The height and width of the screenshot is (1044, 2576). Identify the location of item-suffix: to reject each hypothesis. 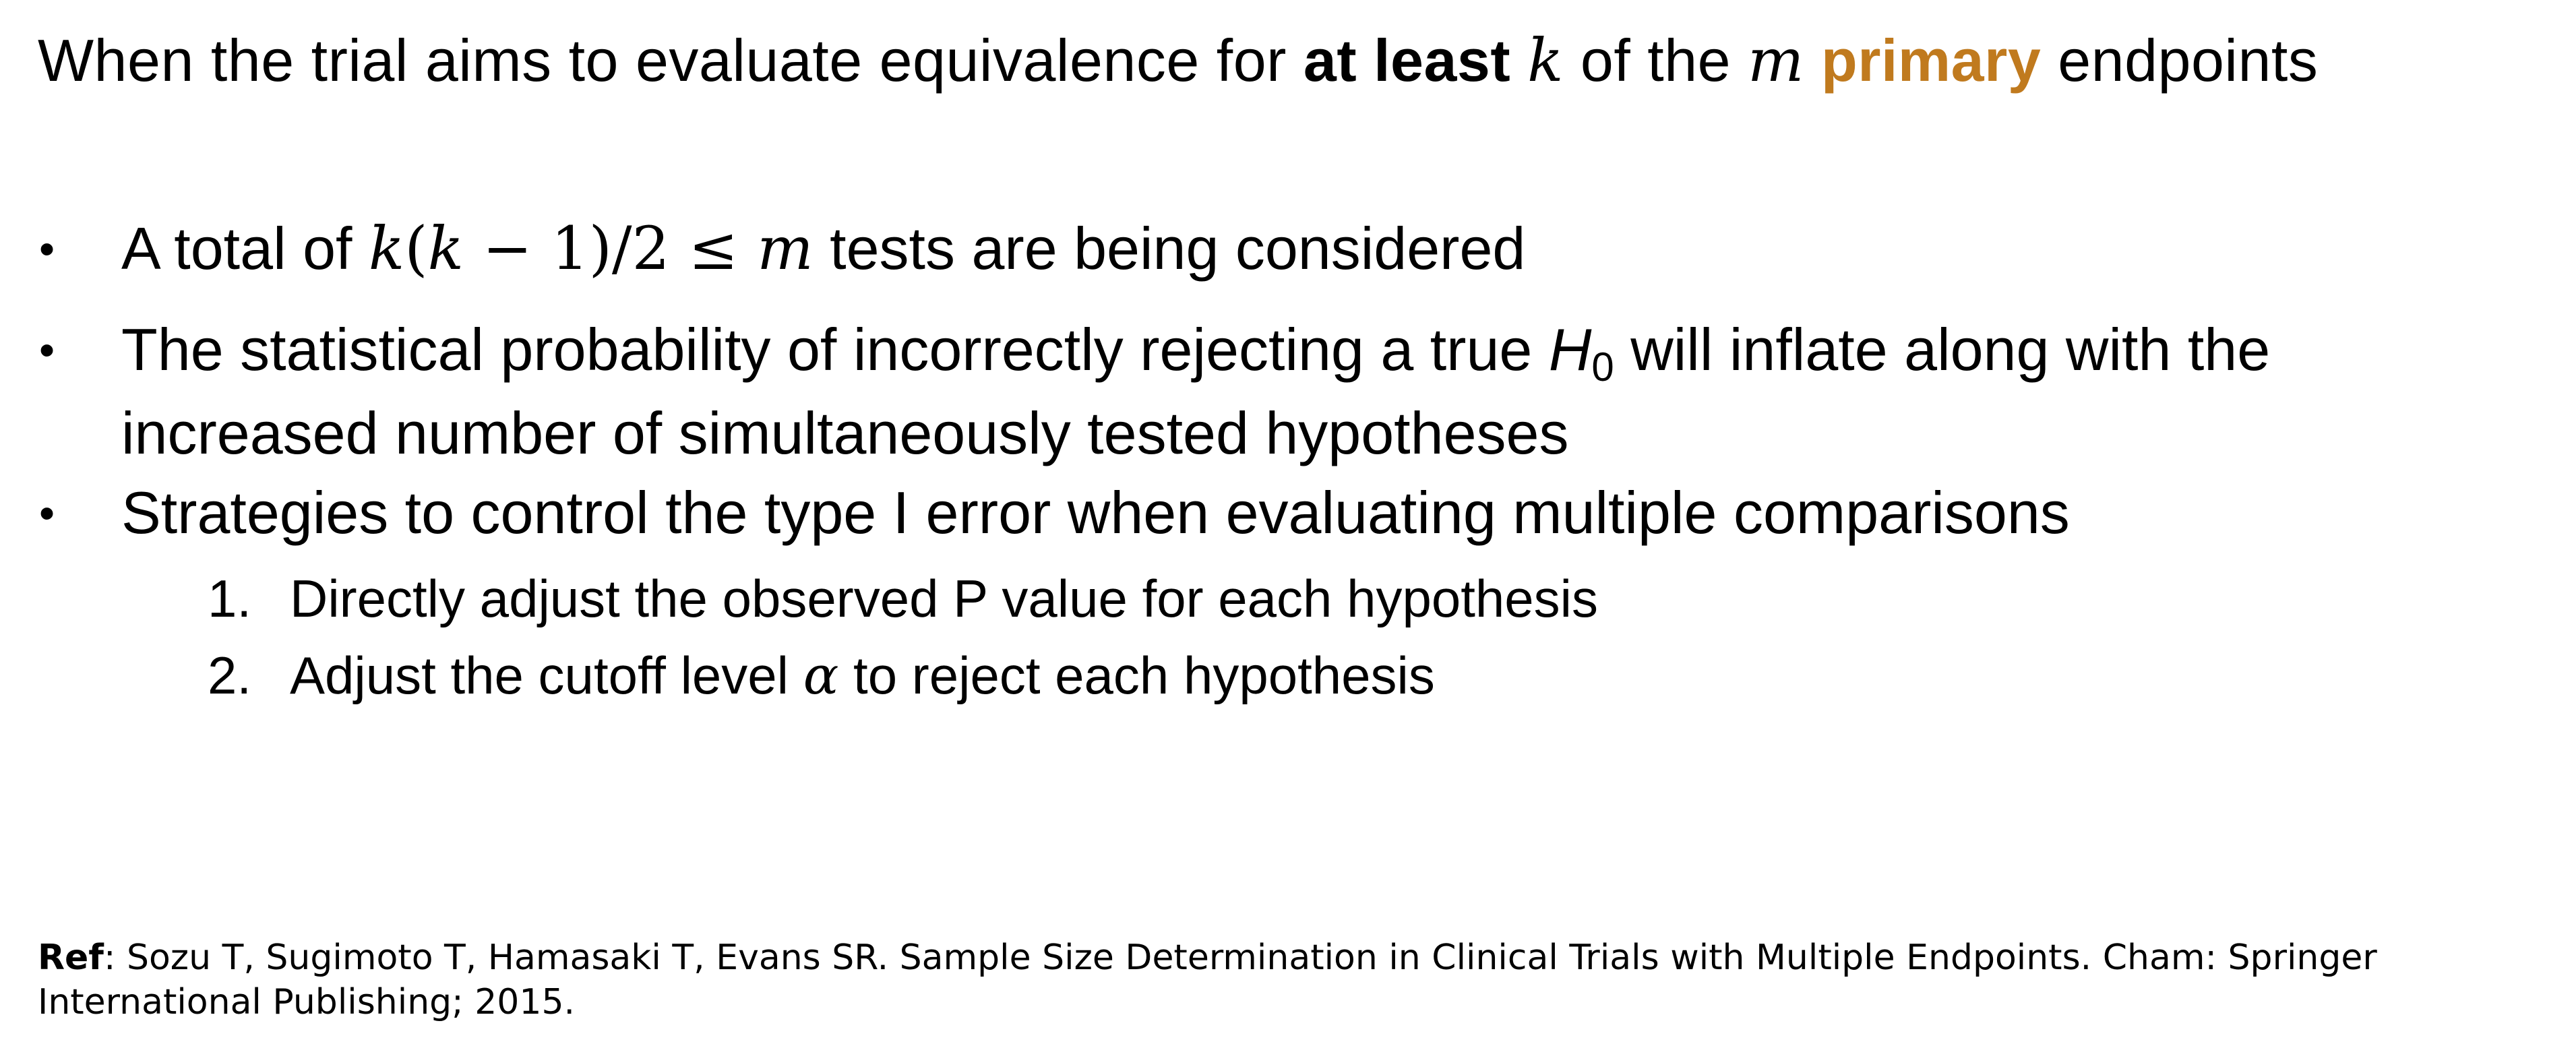
(1137, 675).